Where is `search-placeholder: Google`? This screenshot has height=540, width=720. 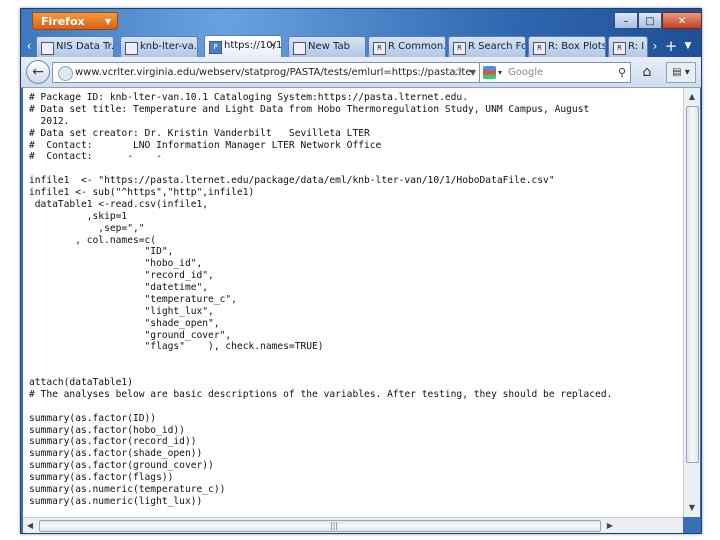 search-placeholder: Google is located at coordinates (526, 72).